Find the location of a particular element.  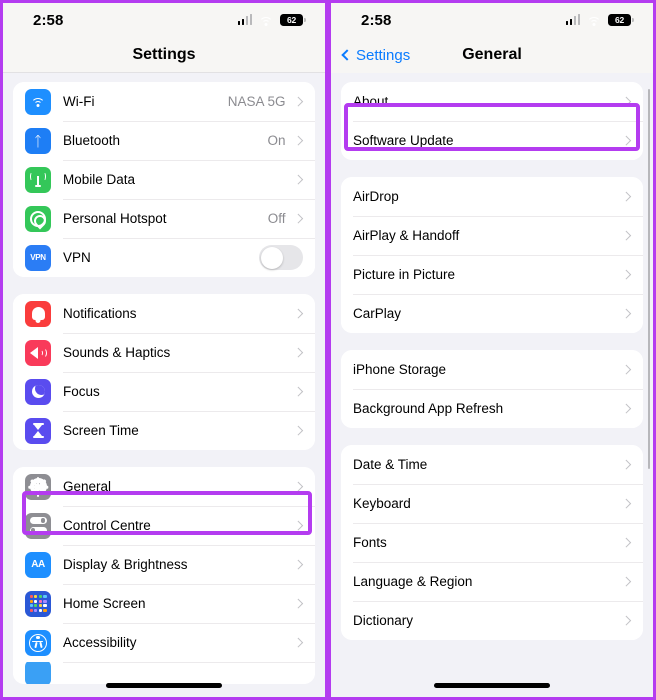

back-button: Settings is located at coordinates (376, 55).